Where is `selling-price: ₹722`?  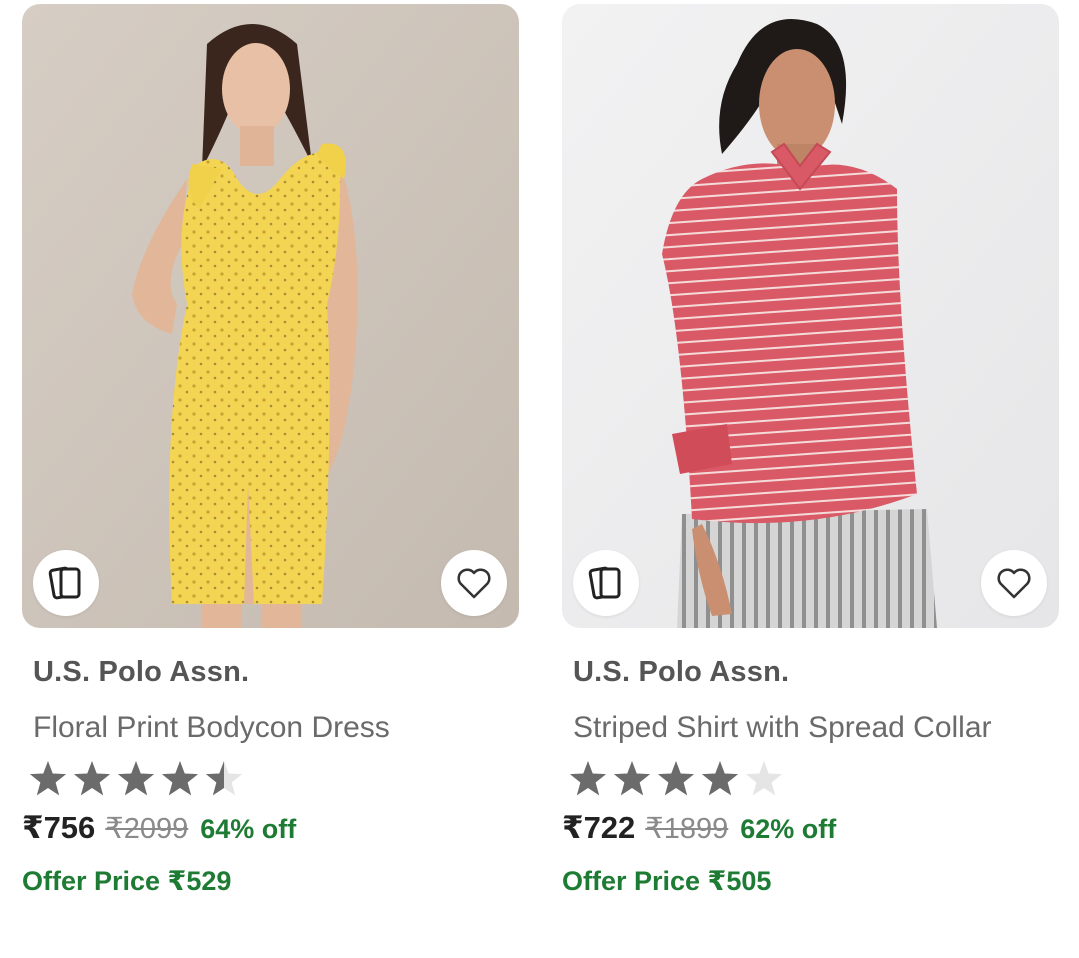 selling-price: ₹722 is located at coordinates (599, 827).